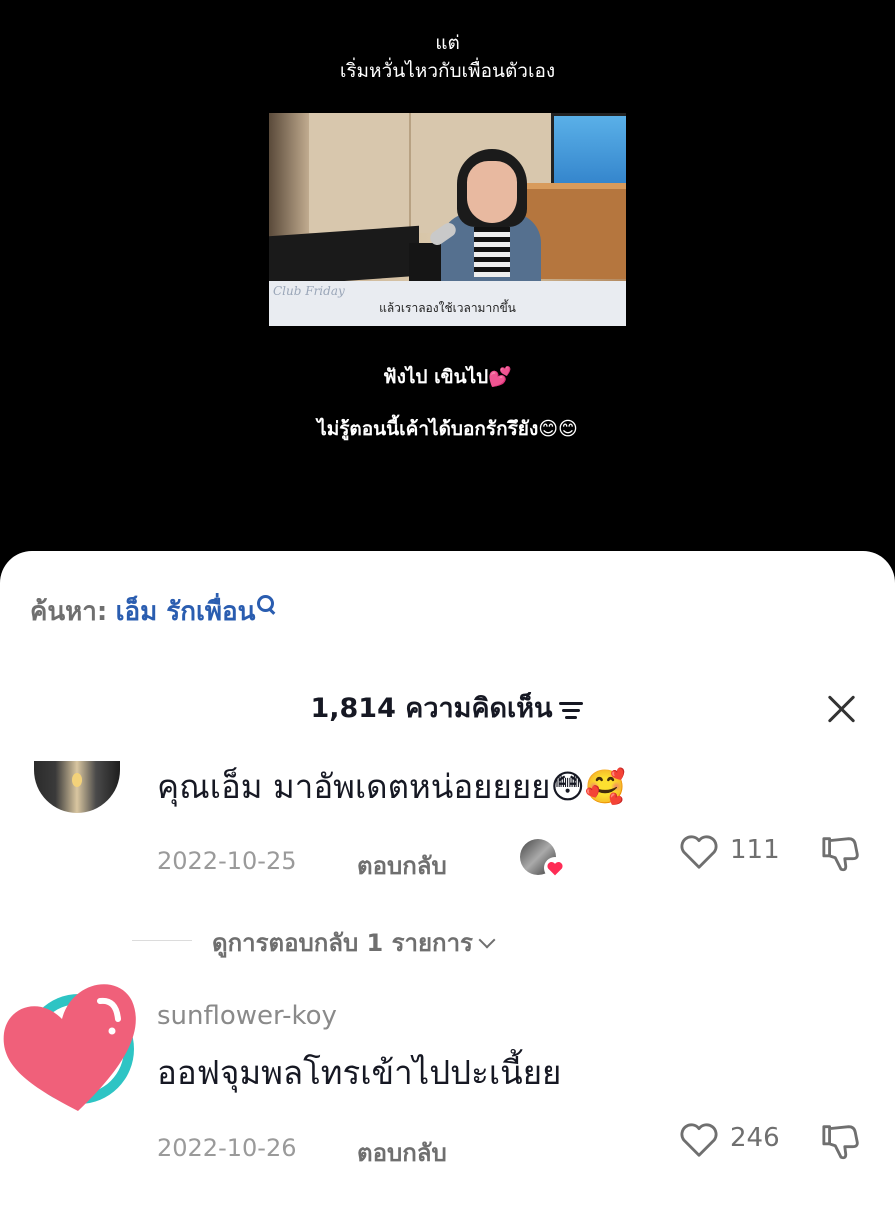  I want to click on club-friday-logo: Club Friday, so click(309, 291).